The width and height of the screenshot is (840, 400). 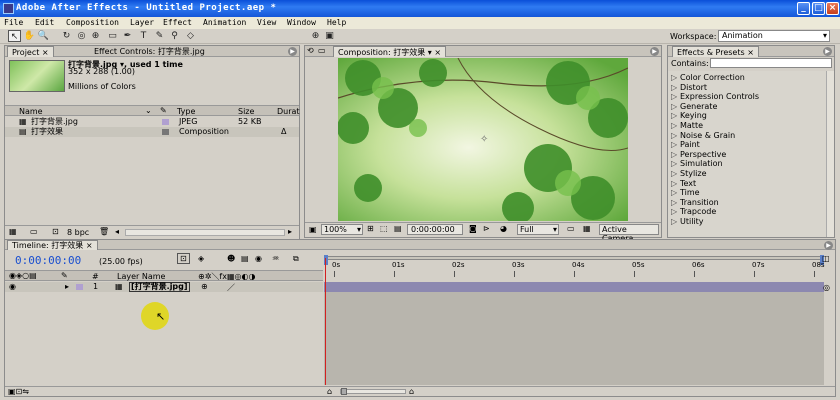 What do you see at coordinates (747, 222) in the screenshot?
I see `effects-category-item: ▷ Utility` at bounding box center [747, 222].